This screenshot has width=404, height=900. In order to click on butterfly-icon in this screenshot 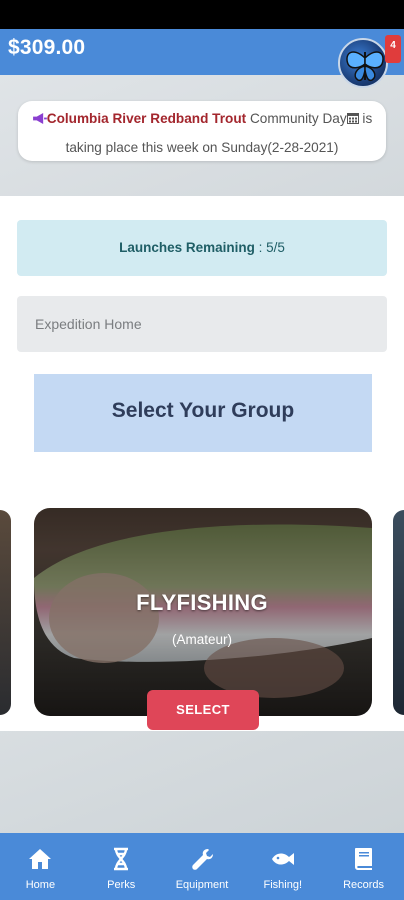, I will do `click(365, 66)`.